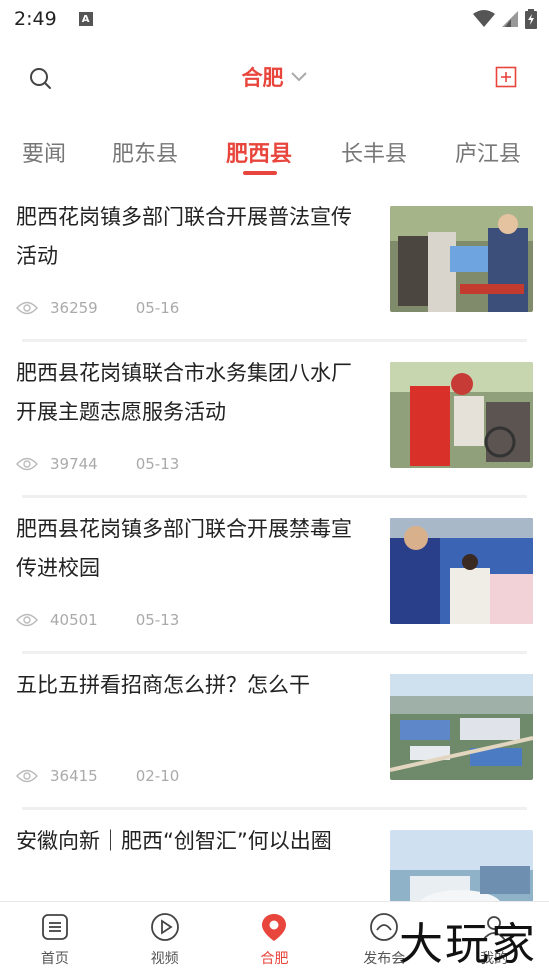 The image size is (549, 977). What do you see at coordinates (262, 78) in the screenshot?
I see `city-name: 合肥` at bounding box center [262, 78].